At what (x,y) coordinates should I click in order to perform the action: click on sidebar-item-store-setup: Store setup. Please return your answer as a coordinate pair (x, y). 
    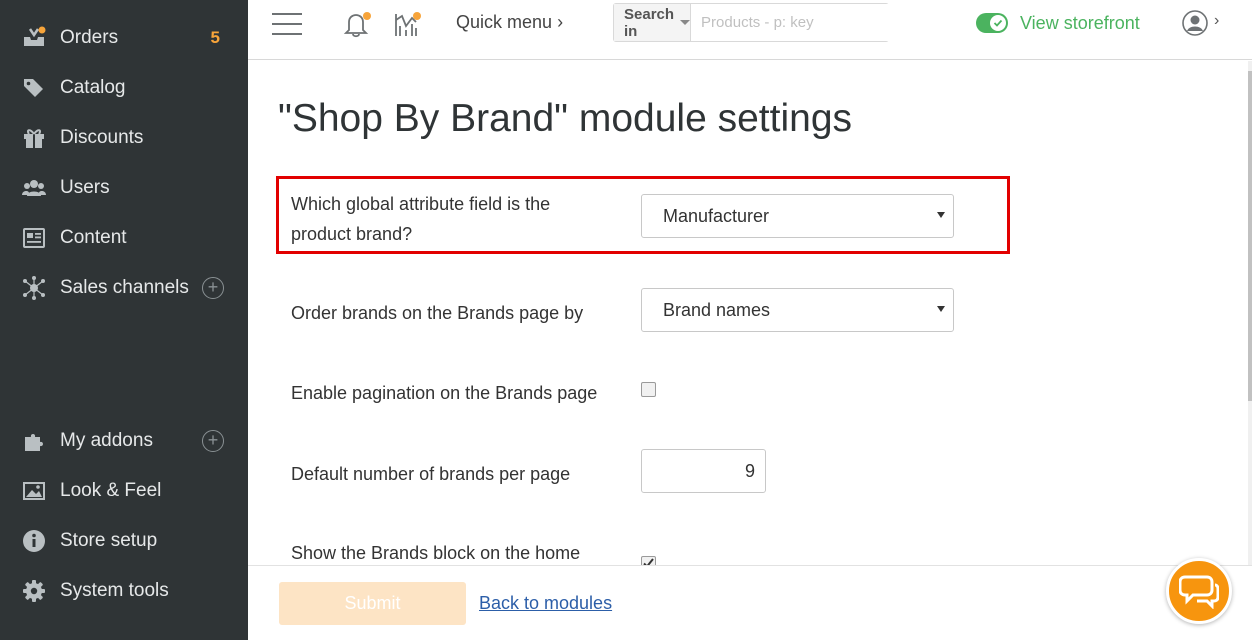
    Looking at the image, I should click on (124, 541).